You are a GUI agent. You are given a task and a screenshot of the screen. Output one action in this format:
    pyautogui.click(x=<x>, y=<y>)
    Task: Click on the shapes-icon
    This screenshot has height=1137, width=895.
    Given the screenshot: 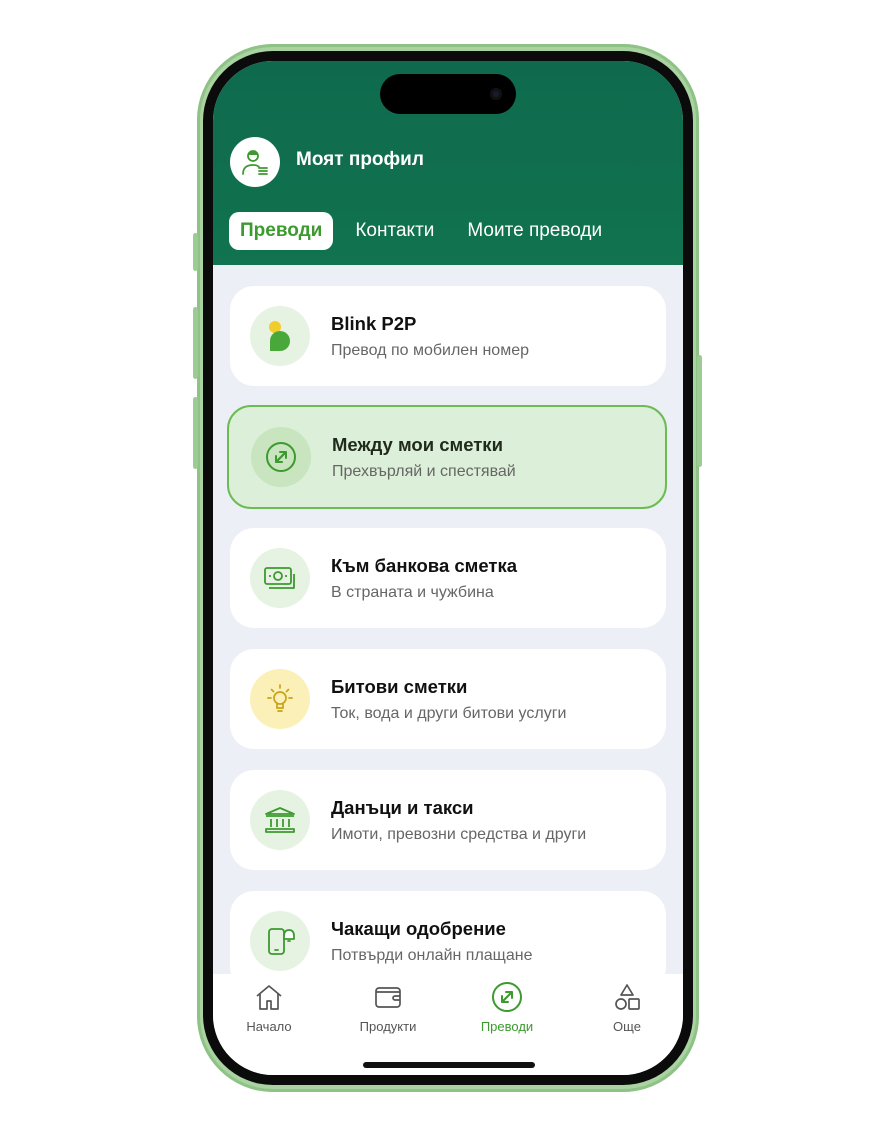 What is the action you would take?
    pyautogui.click(x=627, y=997)
    